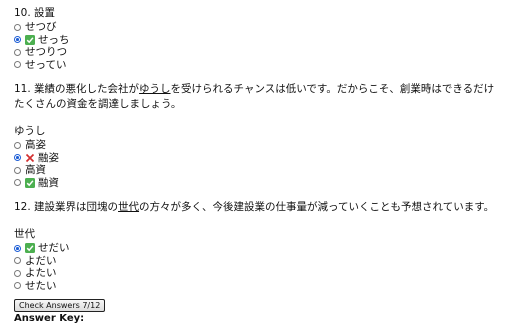 The width and height of the screenshot is (512, 324). What do you see at coordinates (77, 89) in the screenshot?
I see `sentence-text: 11. 業績の悪化した会社が` at bounding box center [77, 89].